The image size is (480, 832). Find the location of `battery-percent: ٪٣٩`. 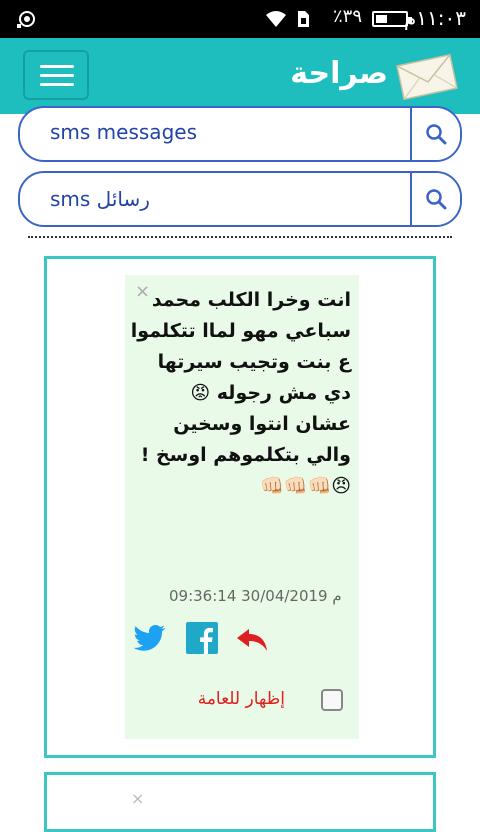

battery-percent: ٪٣٩ is located at coordinates (347, 16).